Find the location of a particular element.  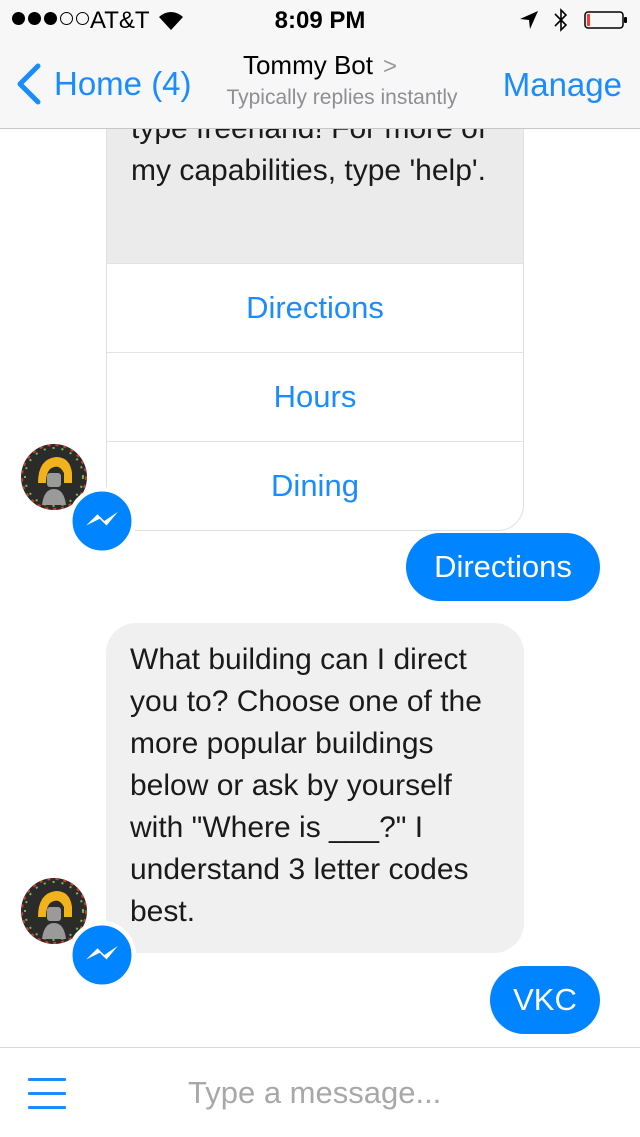

user-message-directions: Directions is located at coordinates (503, 567).